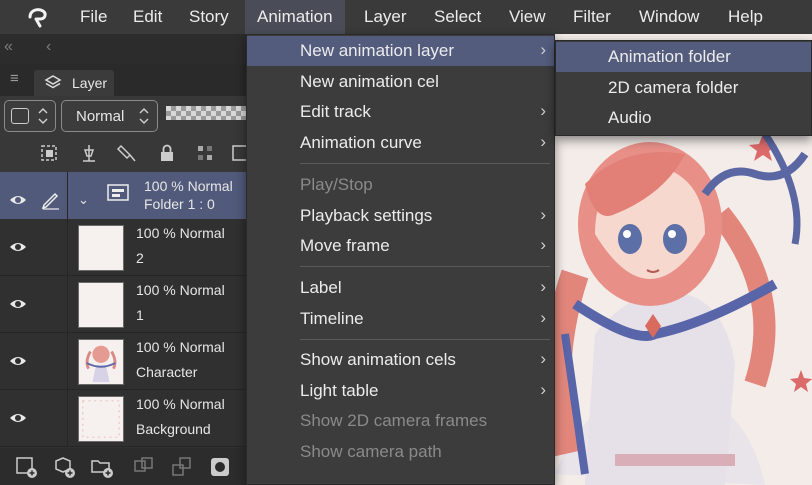  What do you see at coordinates (371, 451) in the screenshot?
I see `menu-item-label: Show camera path` at bounding box center [371, 451].